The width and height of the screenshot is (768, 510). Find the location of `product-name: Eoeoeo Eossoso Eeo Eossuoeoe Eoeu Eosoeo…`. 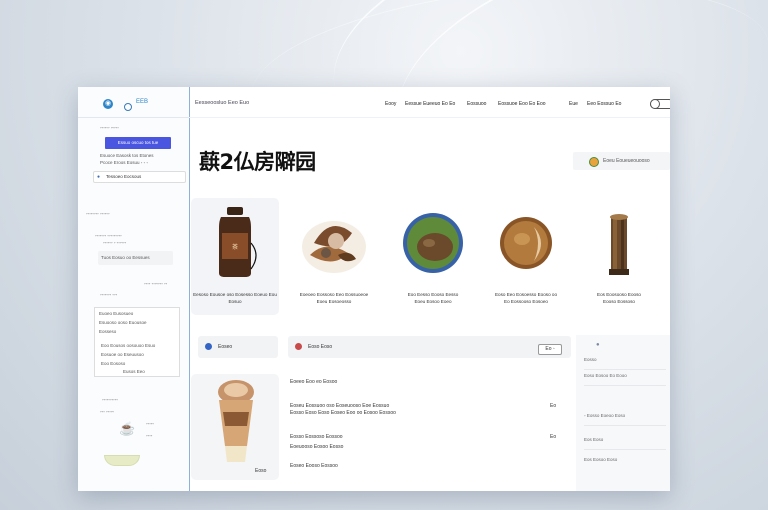

product-name: Eoeoeo Eossoso Eeo Eossuoeoe Eoeu Eosoeo… is located at coordinates (334, 298).